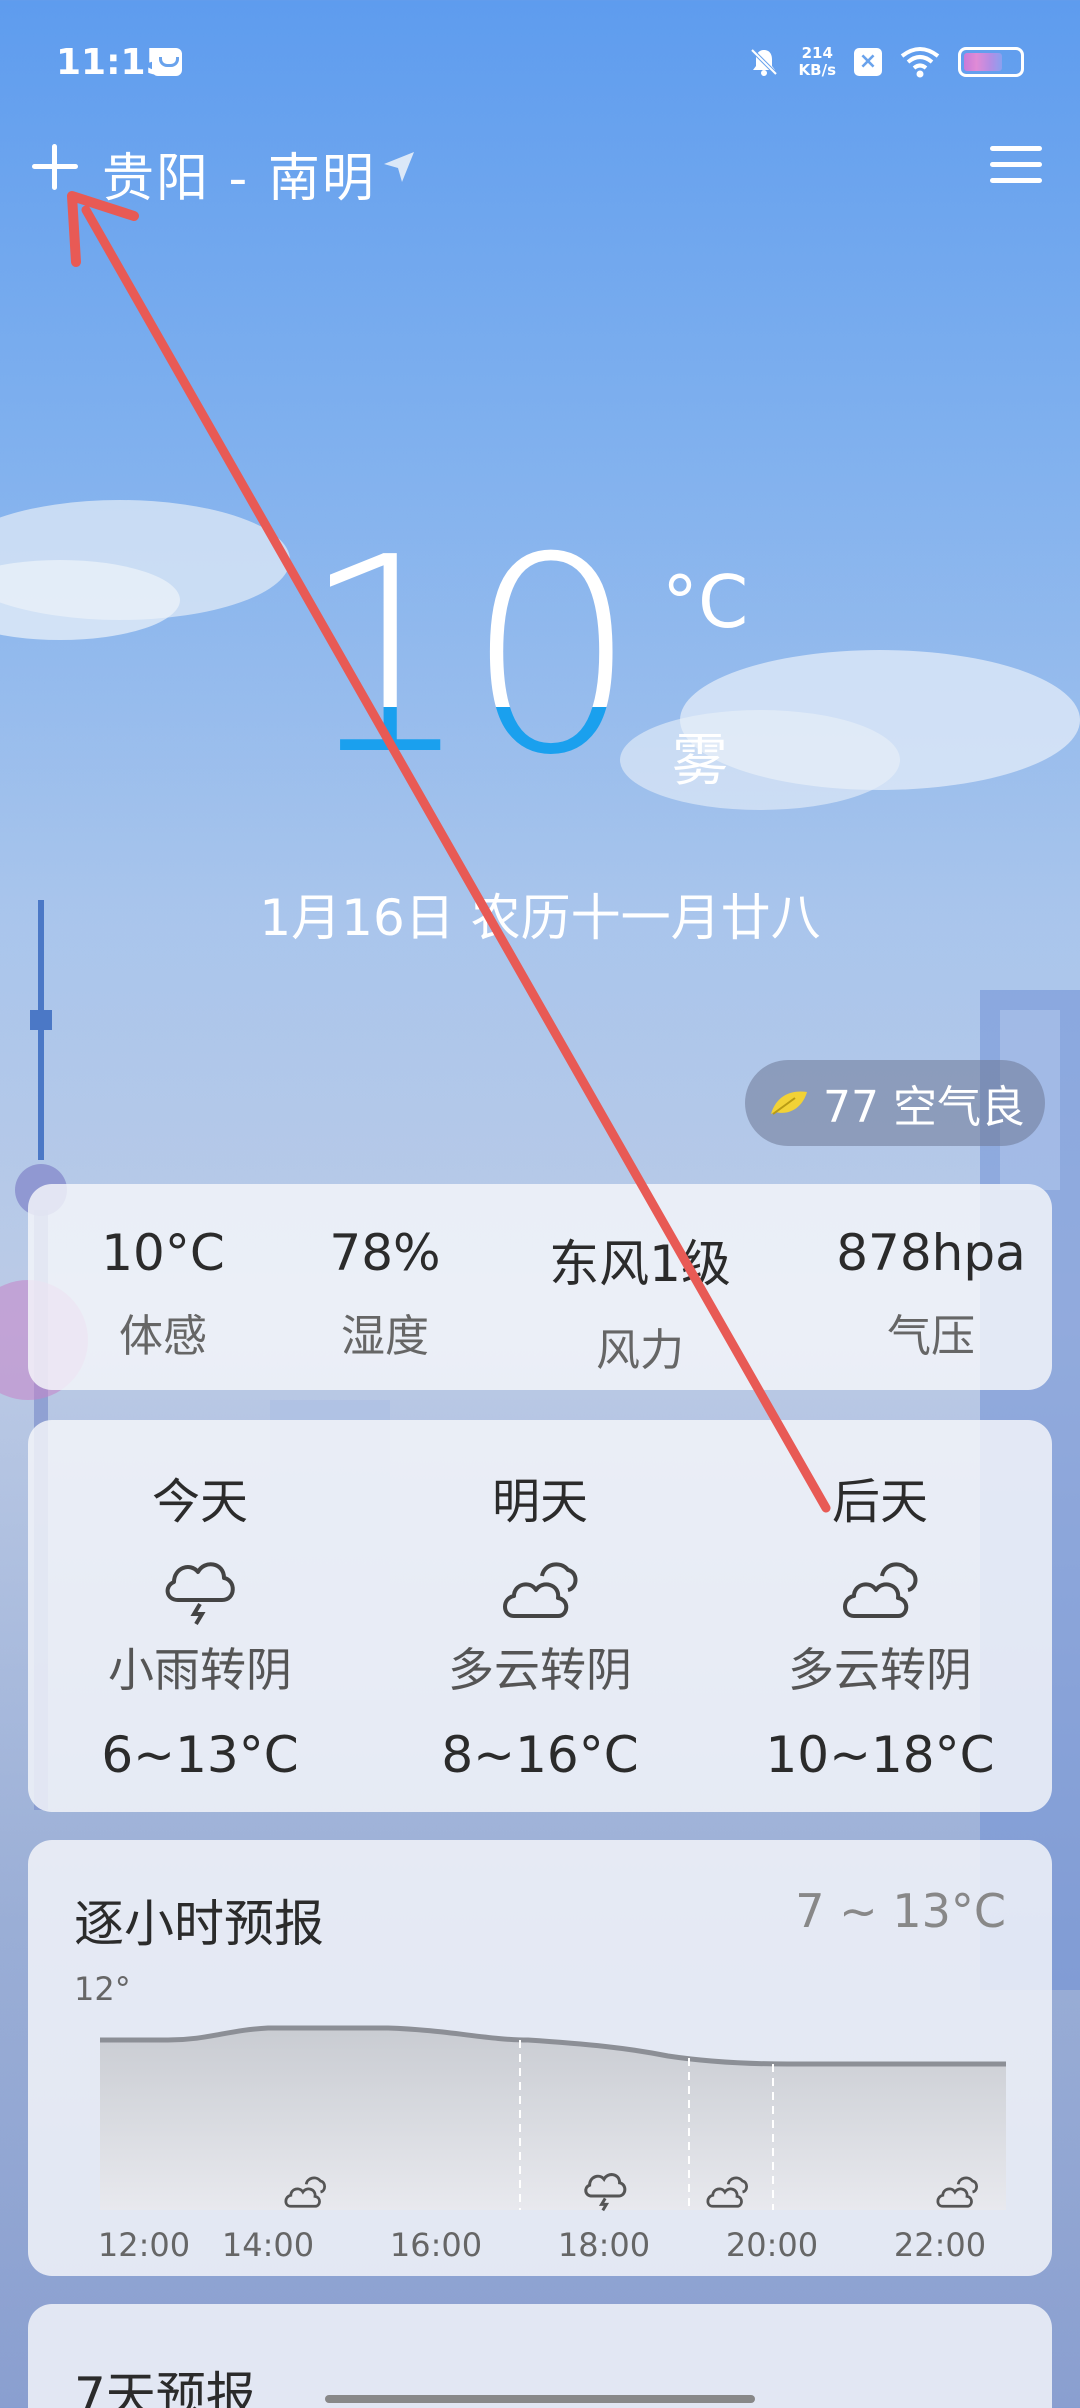  I want to click on hour-label: 12:00, so click(144, 2243).